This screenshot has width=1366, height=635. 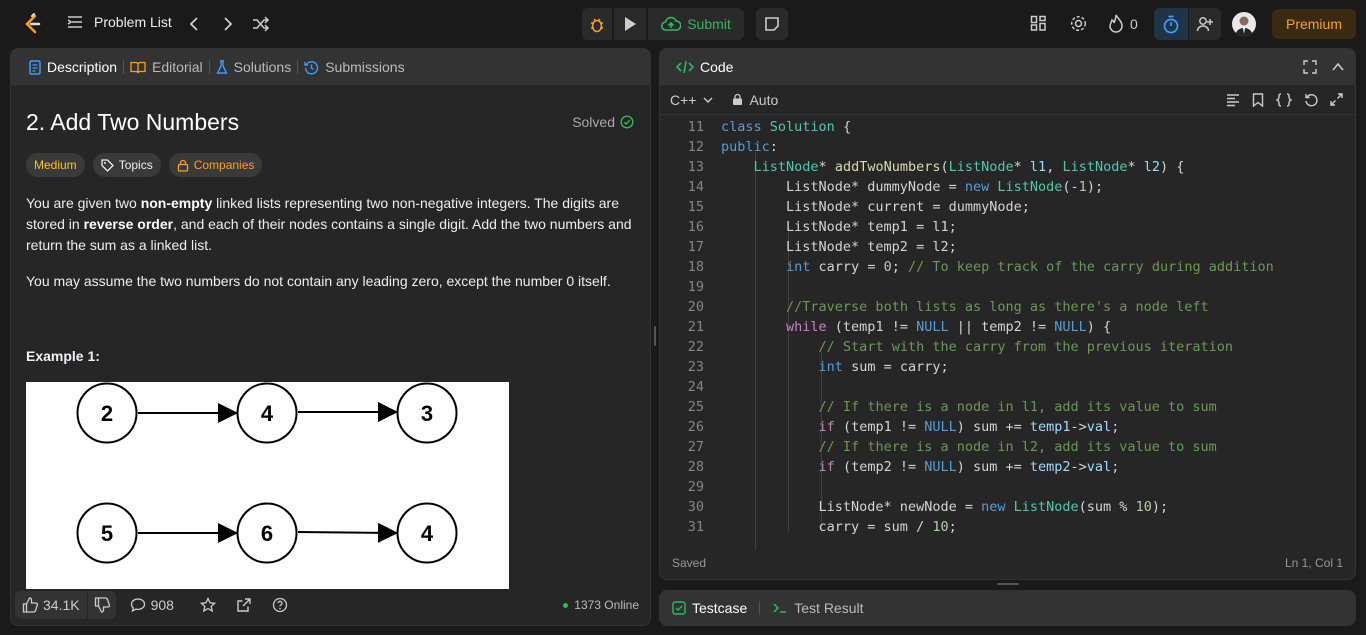 I want to click on code-line: 16 ListNode* temp1 = l1;, so click(x=1007, y=227).